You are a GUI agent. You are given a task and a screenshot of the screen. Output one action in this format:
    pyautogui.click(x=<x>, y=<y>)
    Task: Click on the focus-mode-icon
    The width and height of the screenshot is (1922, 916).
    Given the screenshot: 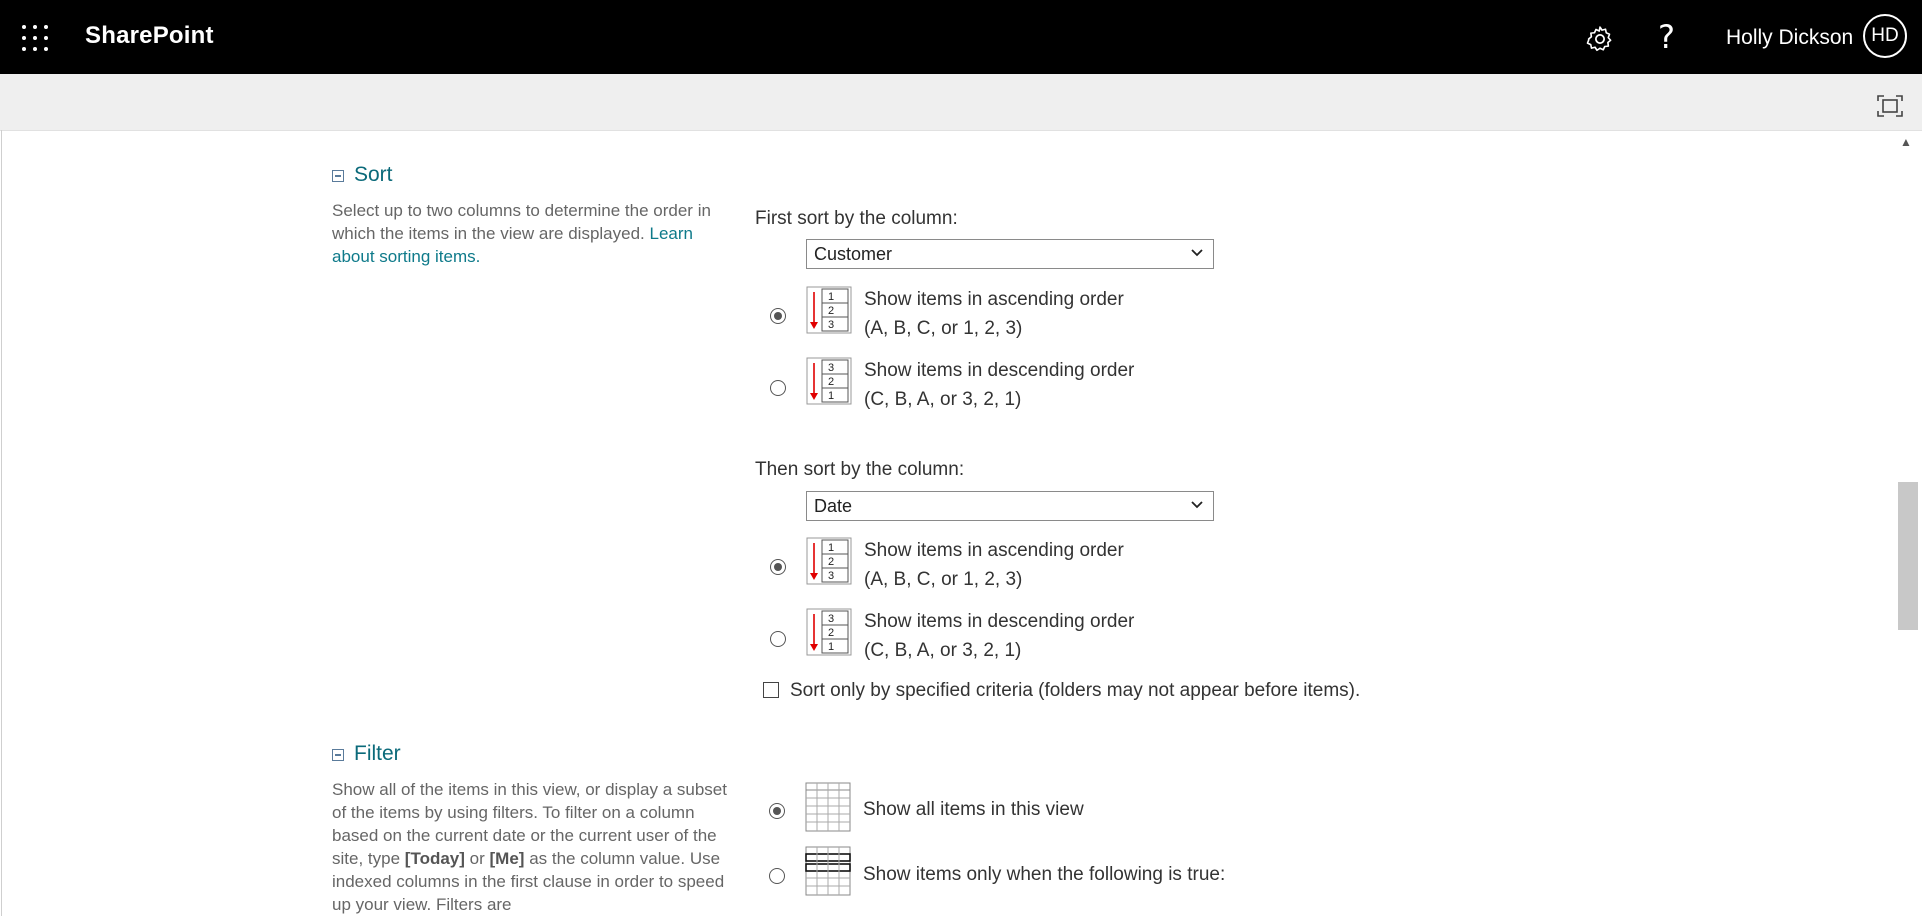 What is the action you would take?
    pyautogui.click(x=1890, y=106)
    